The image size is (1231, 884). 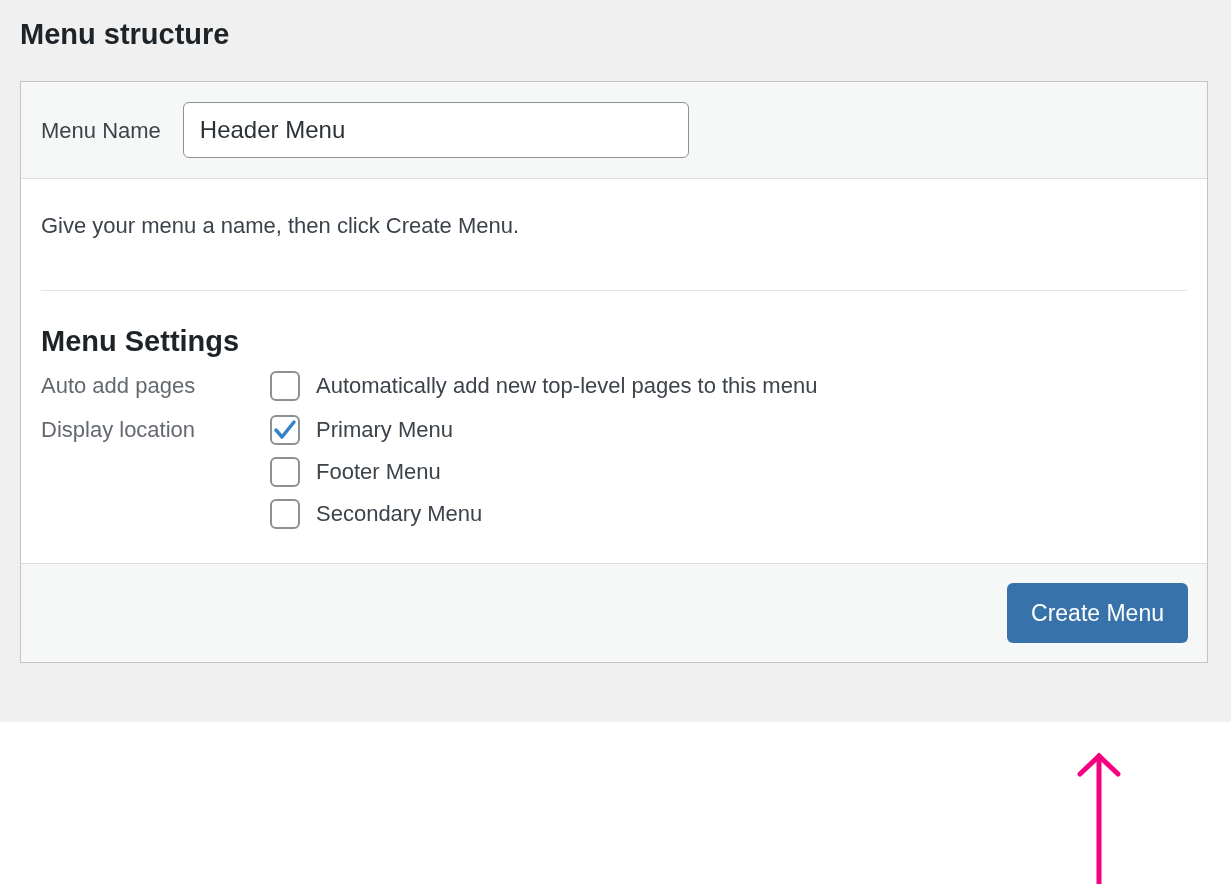 I want to click on setting-label: Display location, so click(x=119, y=430).